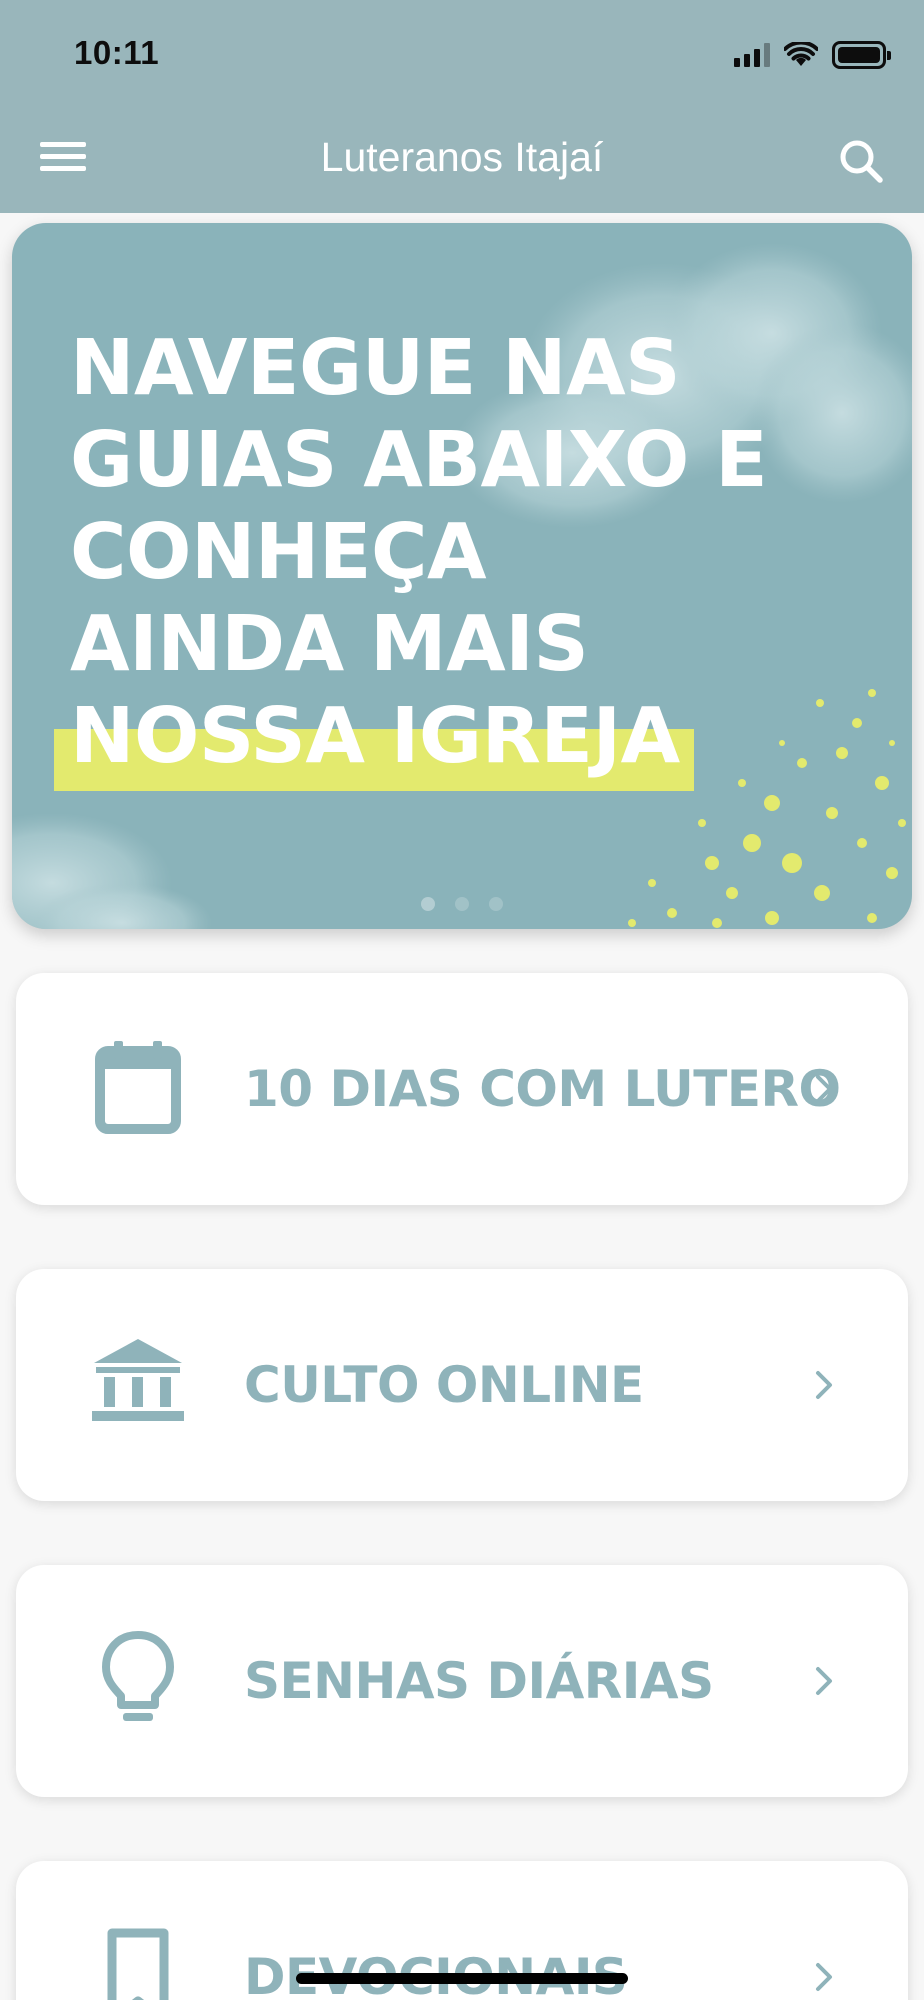  Describe the element at coordinates (138, 1676) in the screenshot. I see `lightbulb-icon` at that location.